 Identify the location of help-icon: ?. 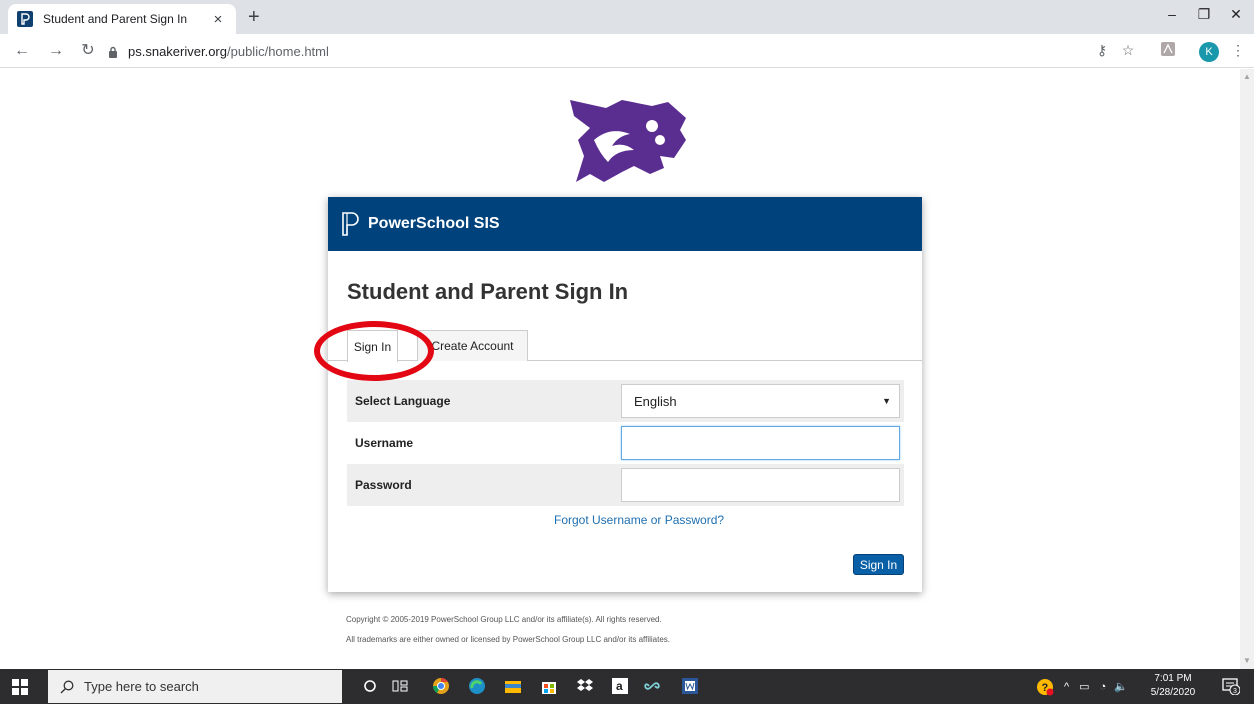
(1045, 687).